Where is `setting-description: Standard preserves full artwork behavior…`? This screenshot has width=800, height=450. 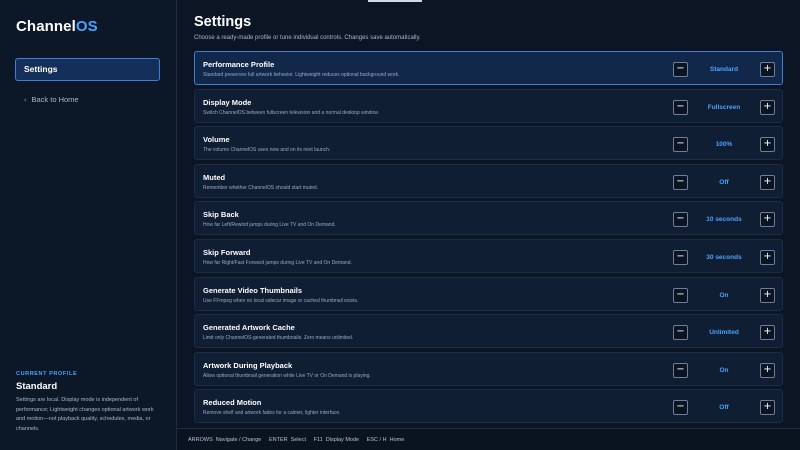
setting-description: Standard preserves full artwork behavior… is located at coordinates (301, 75).